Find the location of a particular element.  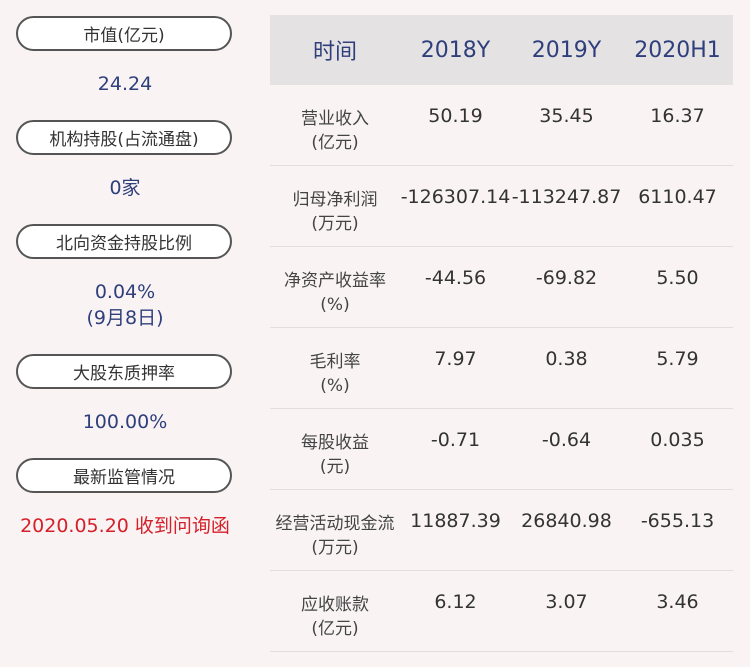

row-label: 归母净利润 (万元) is located at coordinates (335, 206).